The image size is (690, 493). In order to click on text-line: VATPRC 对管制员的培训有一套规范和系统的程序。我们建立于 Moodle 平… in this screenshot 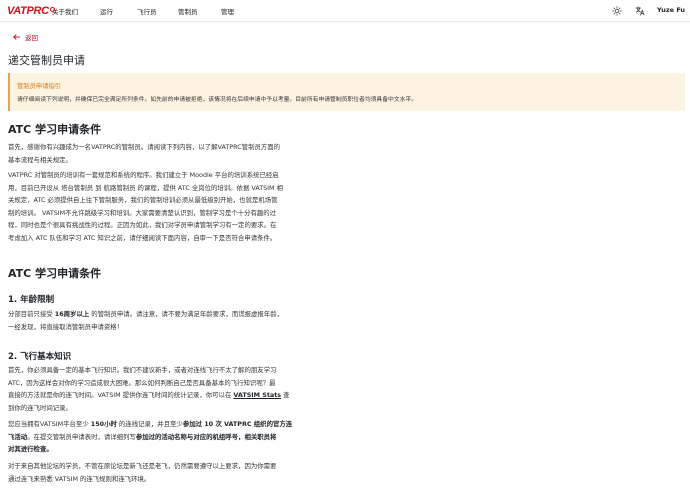, I will do `click(143, 175)`.